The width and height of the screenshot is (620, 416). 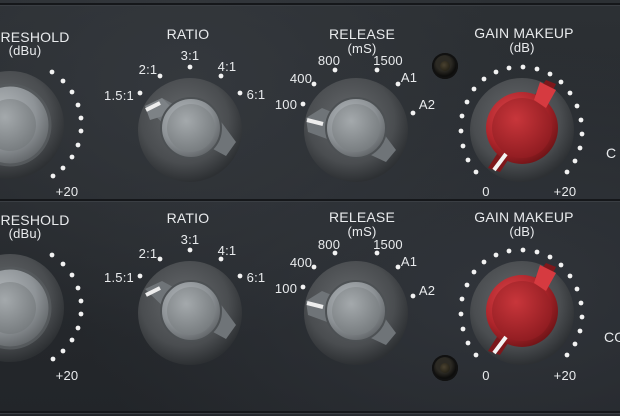 What do you see at coordinates (190, 130) in the screenshot?
I see `ratio-knob` at bounding box center [190, 130].